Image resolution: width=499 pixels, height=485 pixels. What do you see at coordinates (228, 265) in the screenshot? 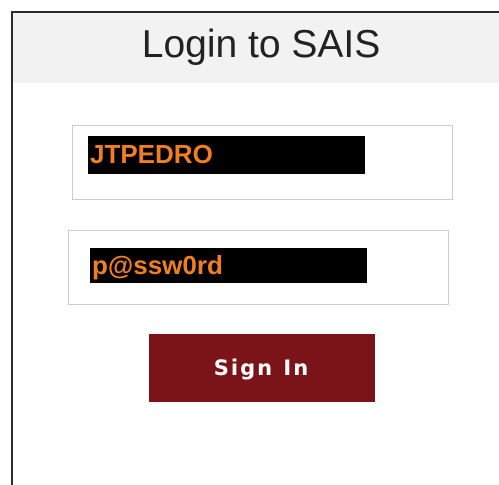
I see `password-value: p@ssw0rd` at bounding box center [228, 265].